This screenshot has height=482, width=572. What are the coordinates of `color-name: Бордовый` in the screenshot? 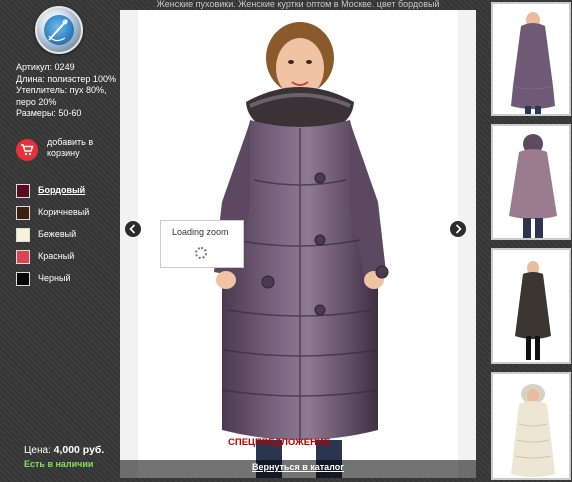 It's located at (62, 190).